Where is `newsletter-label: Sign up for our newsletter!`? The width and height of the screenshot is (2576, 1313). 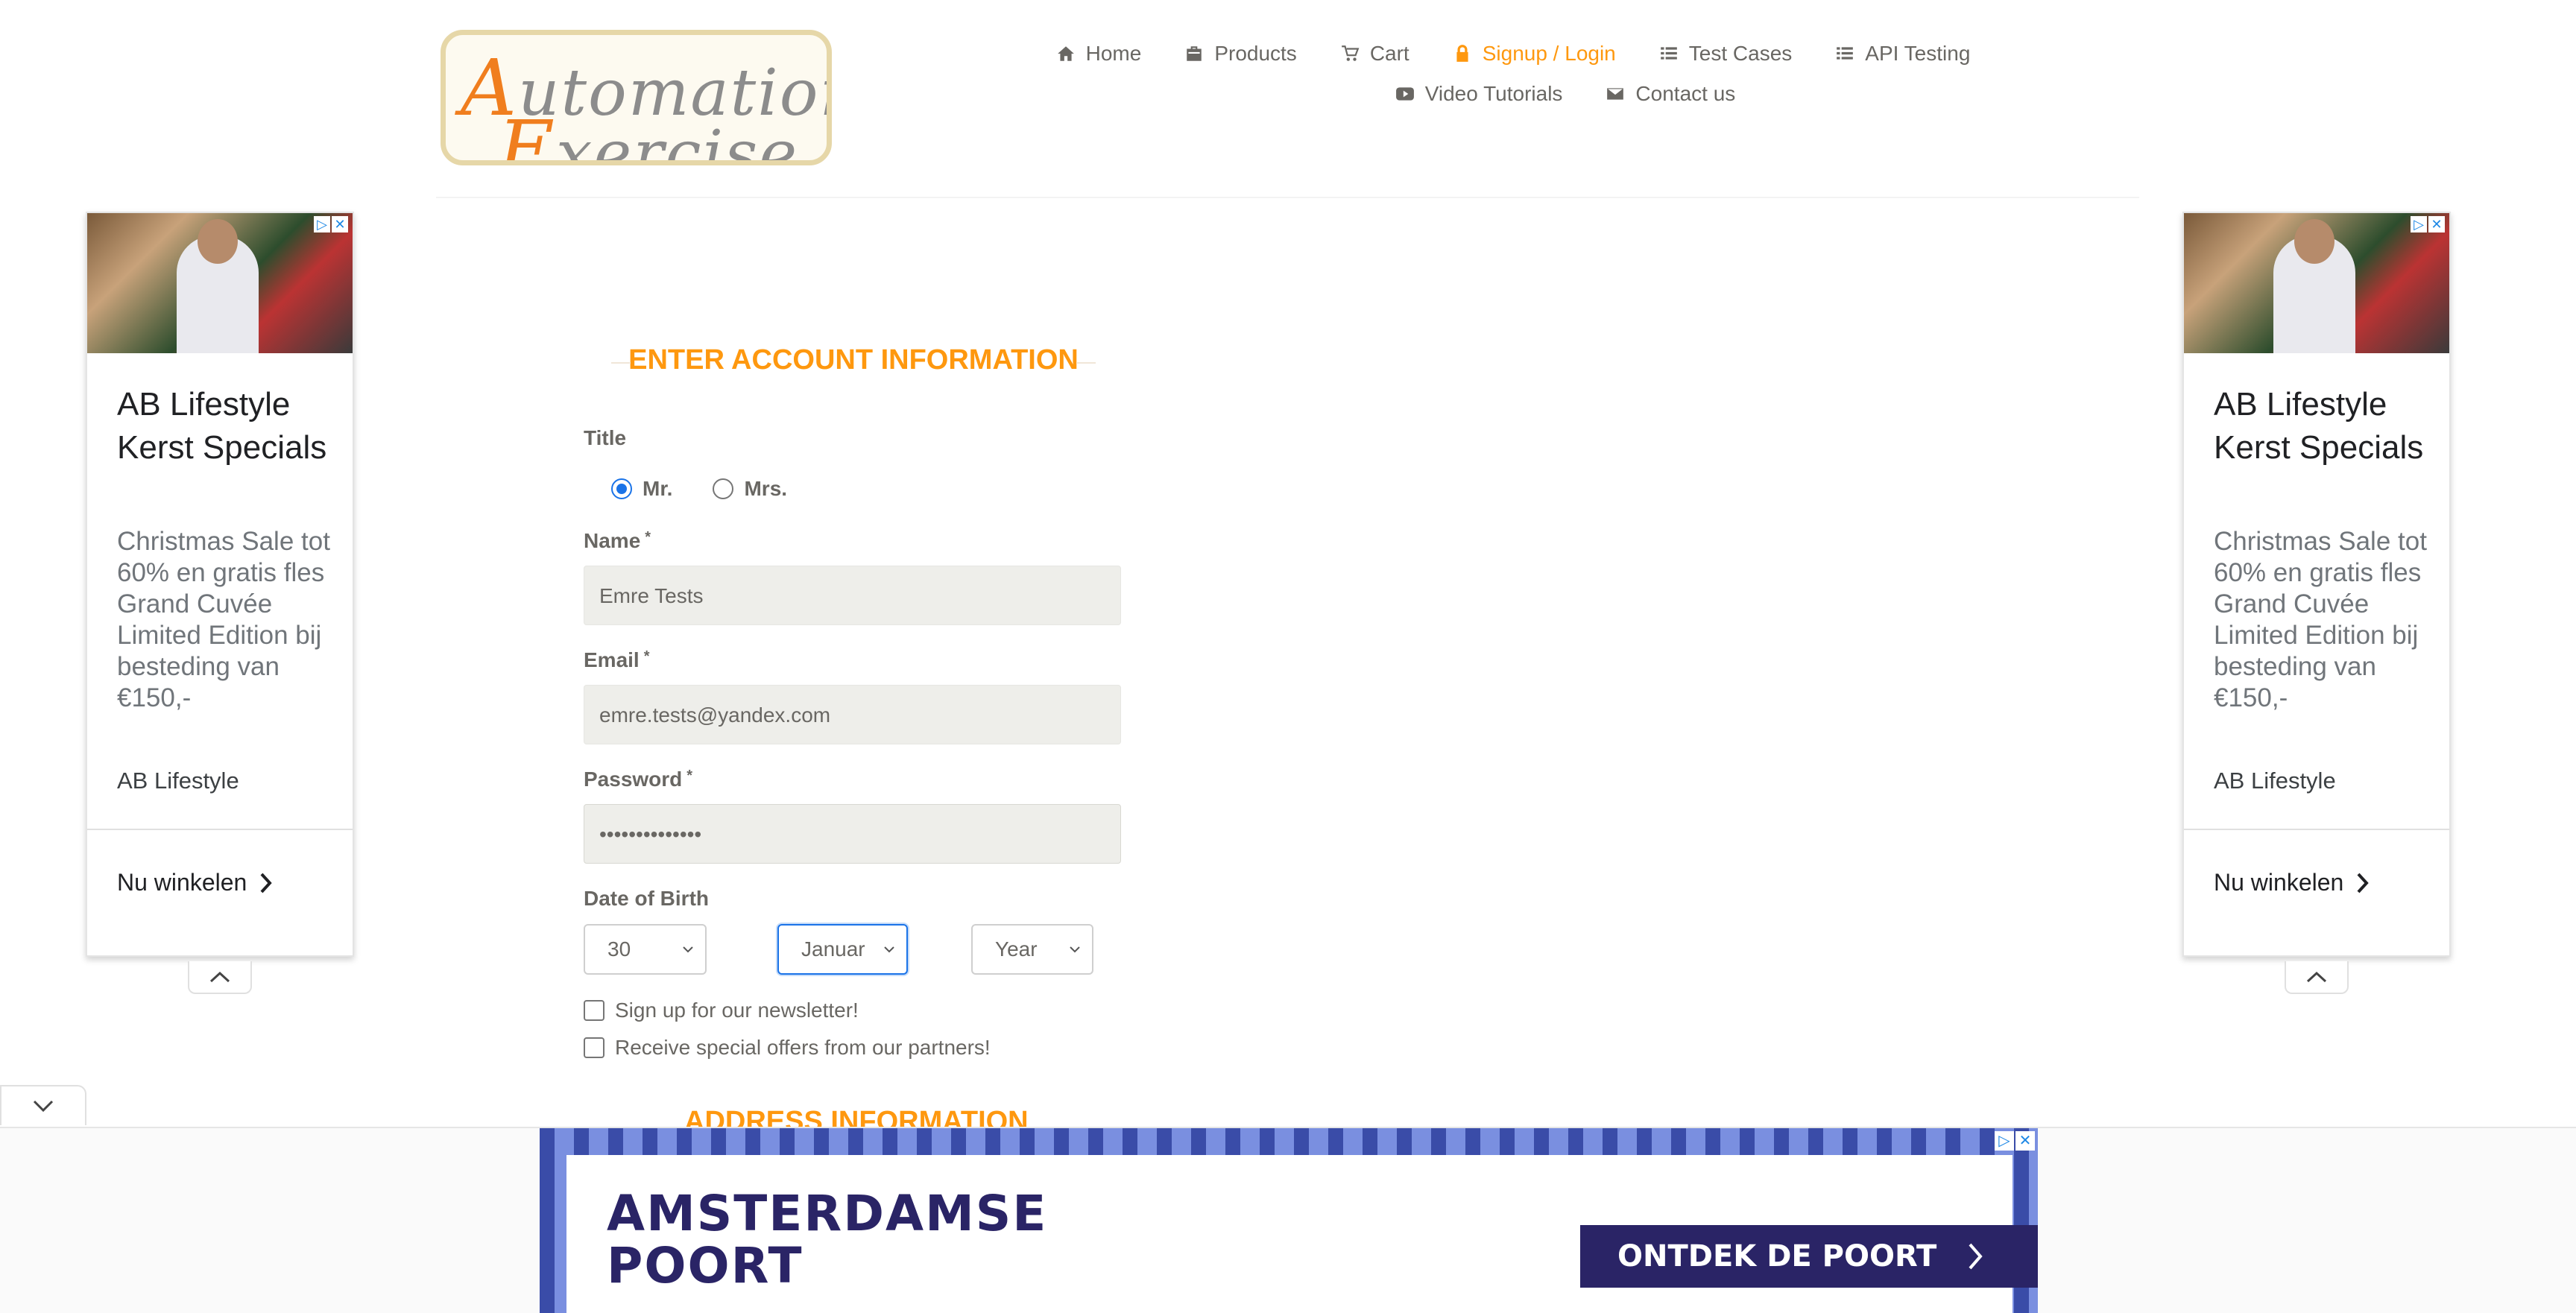
newsletter-label: Sign up for our newsletter! is located at coordinates (737, 1010).